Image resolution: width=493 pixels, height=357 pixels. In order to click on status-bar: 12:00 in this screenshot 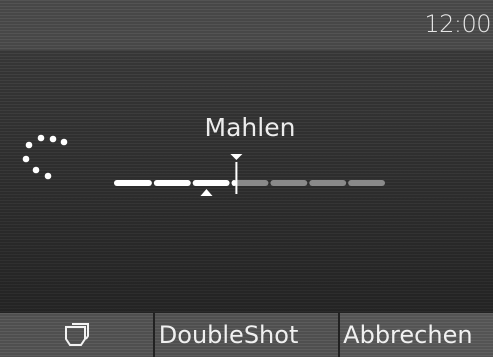, I will do `click(246, 25)`.